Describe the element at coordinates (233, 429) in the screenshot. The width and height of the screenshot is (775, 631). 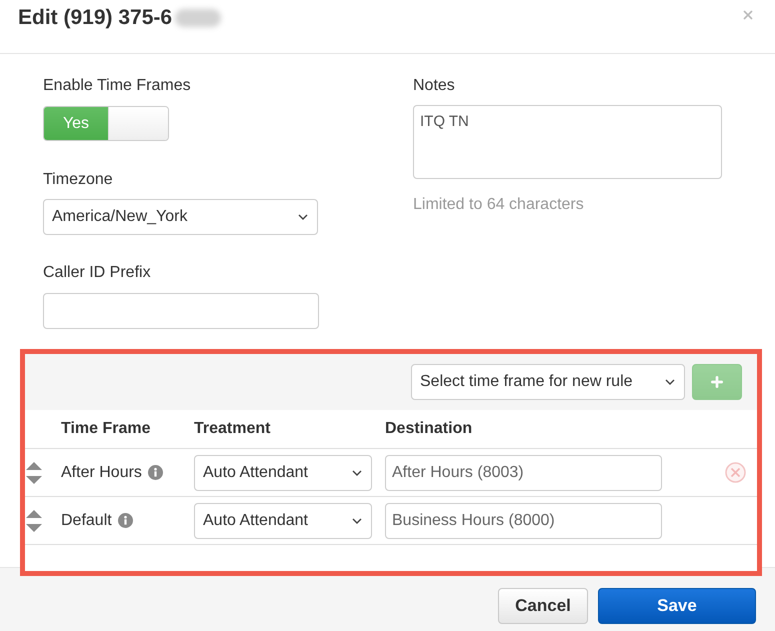
I see `column-header: Treatment` at that location.